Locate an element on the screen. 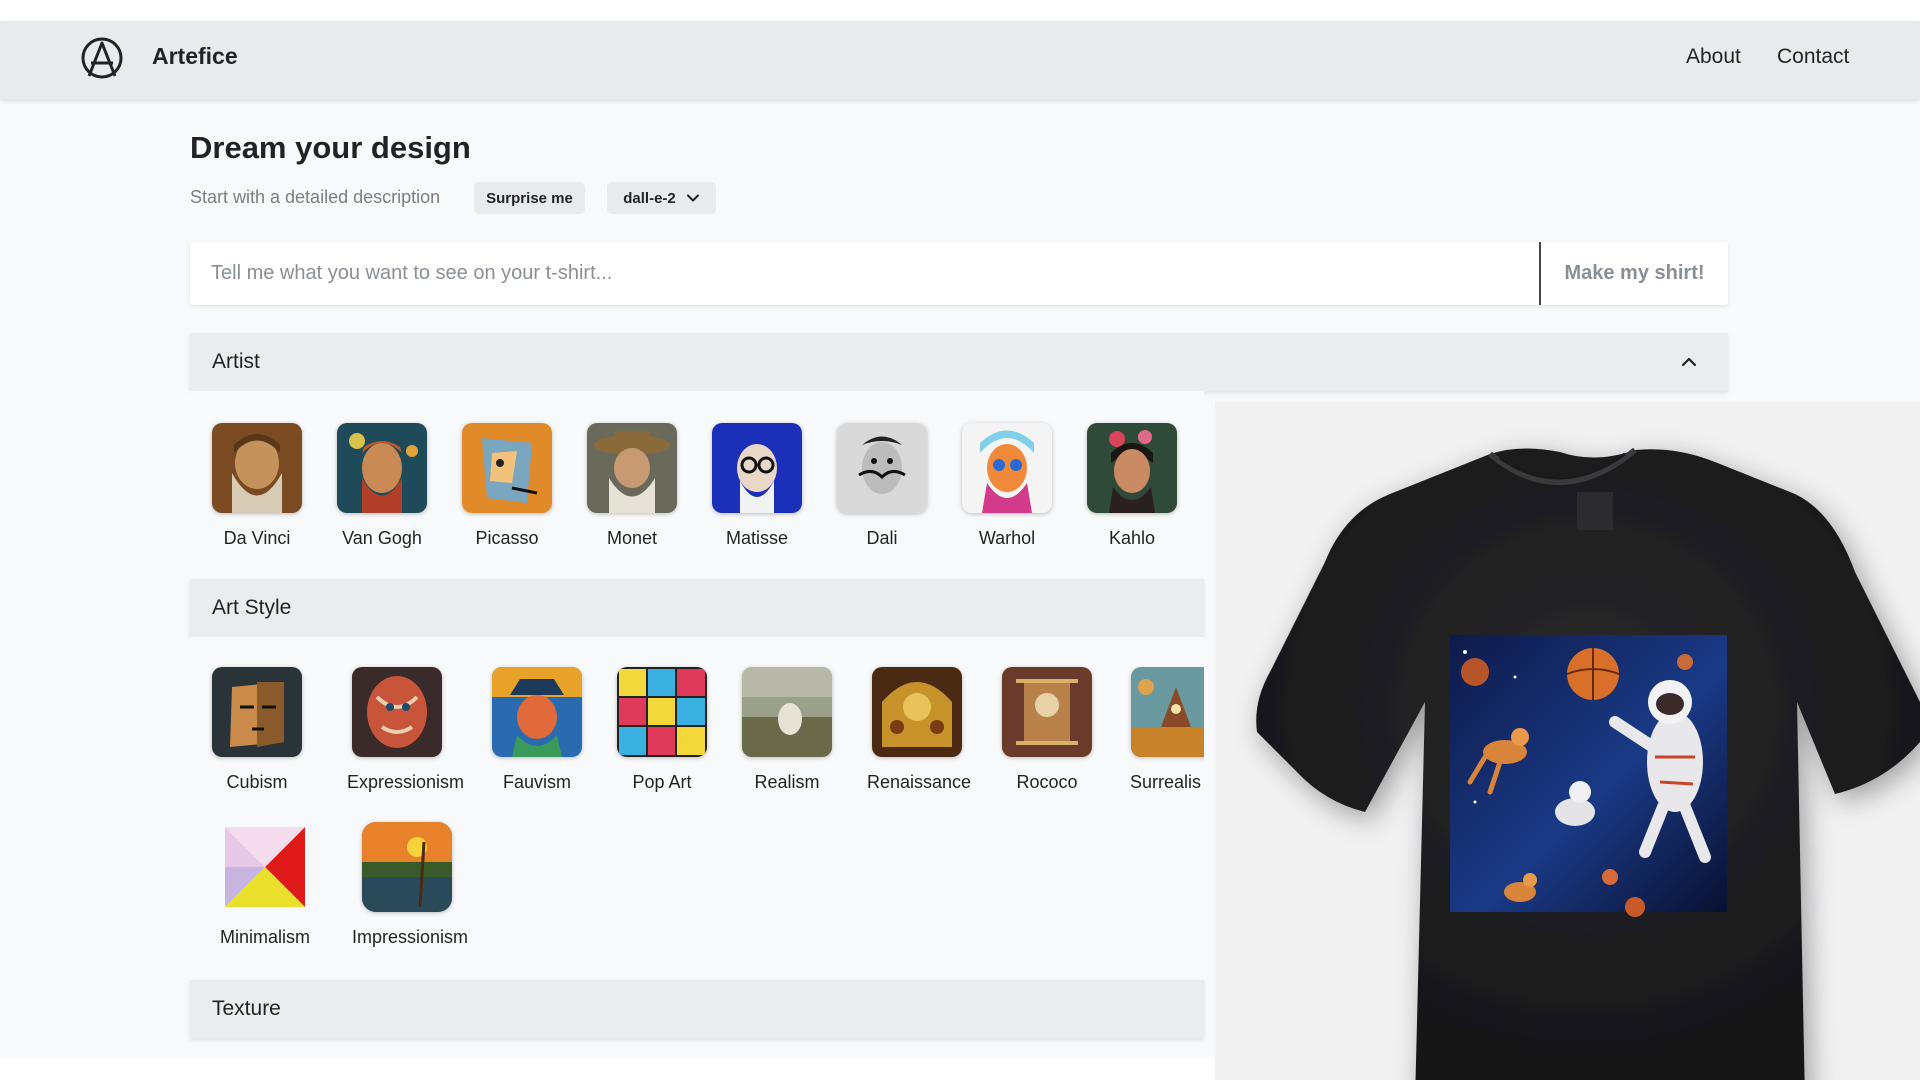 Image resolution: width=1920 pixels, height=1080 pixels. style-tile-impressionism: Impressionism is located at coordinates (410, 885).